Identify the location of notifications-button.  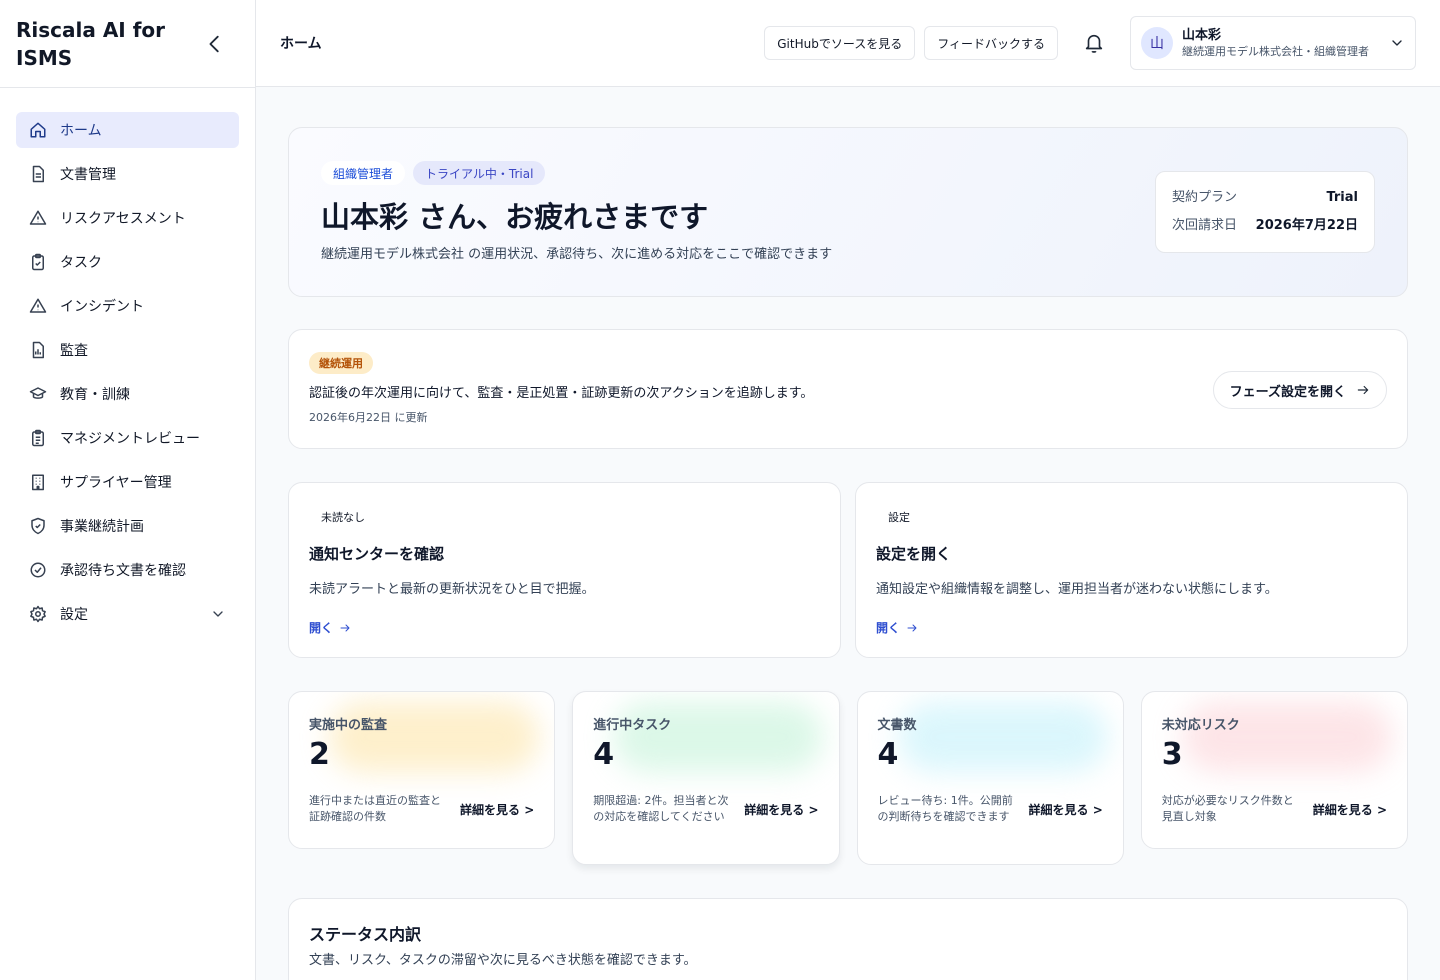
(1094, 43).